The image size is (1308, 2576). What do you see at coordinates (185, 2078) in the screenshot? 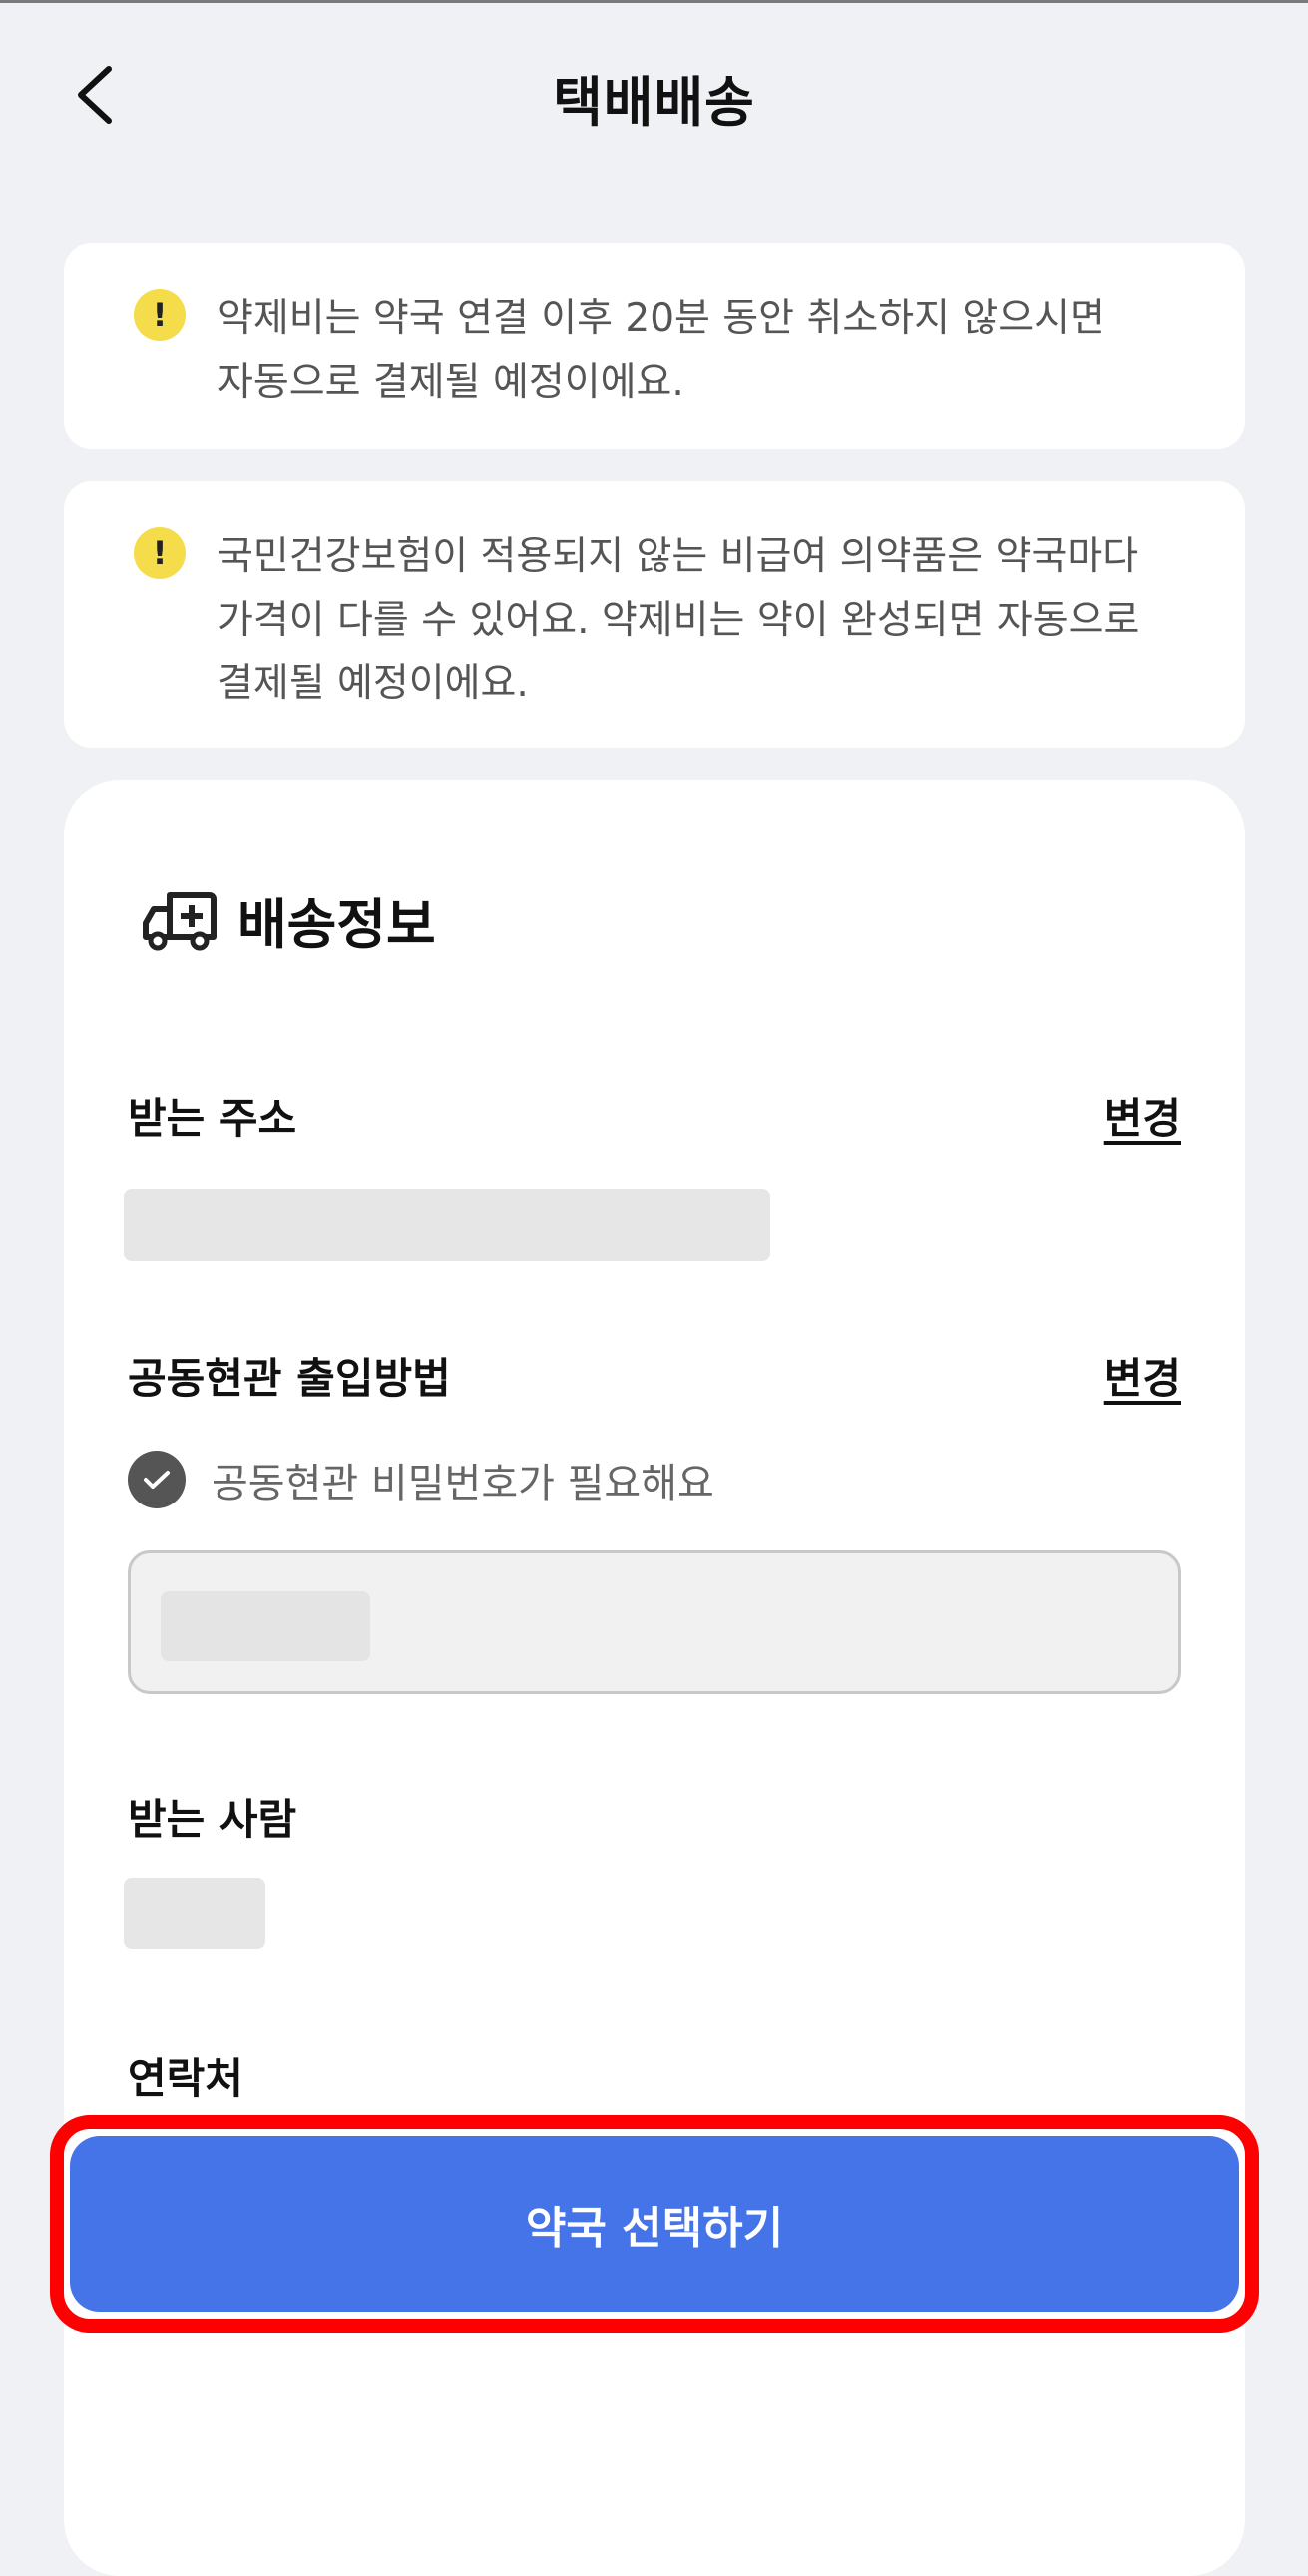
I see `contact-label: 연락처` at bounding box center [185, 2078].